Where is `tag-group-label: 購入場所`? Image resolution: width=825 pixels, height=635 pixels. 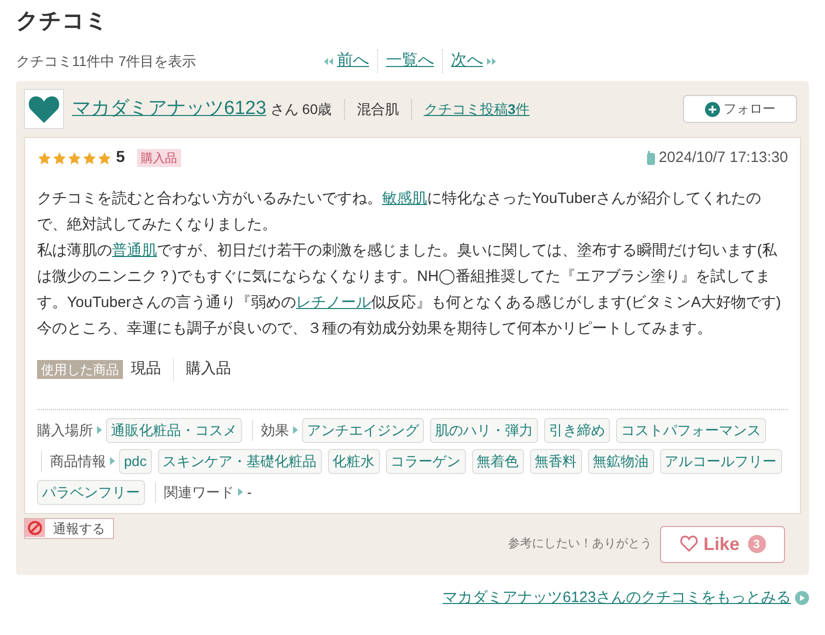
tag-group-label: 購入場所 is located at coordinates (65, 430).